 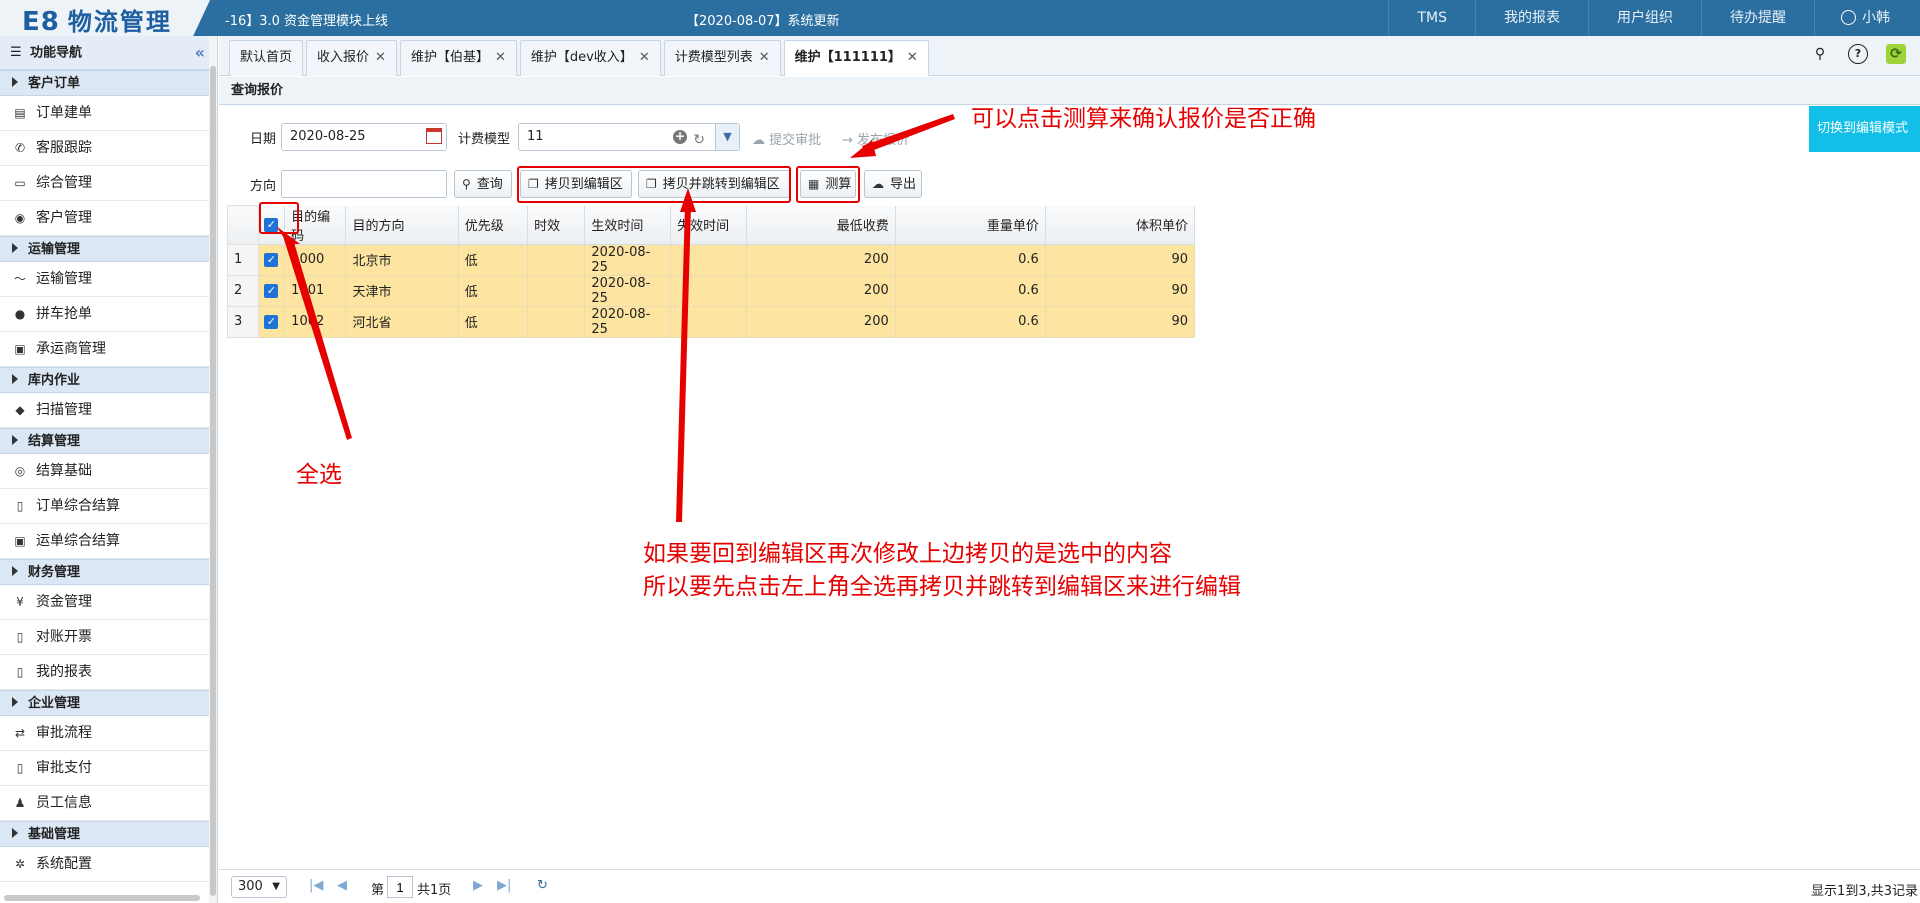 What do you see at coordinates (213, 481) in the screenshot?
I see `scrollbar-thumb` at bounding box center [213, 481].